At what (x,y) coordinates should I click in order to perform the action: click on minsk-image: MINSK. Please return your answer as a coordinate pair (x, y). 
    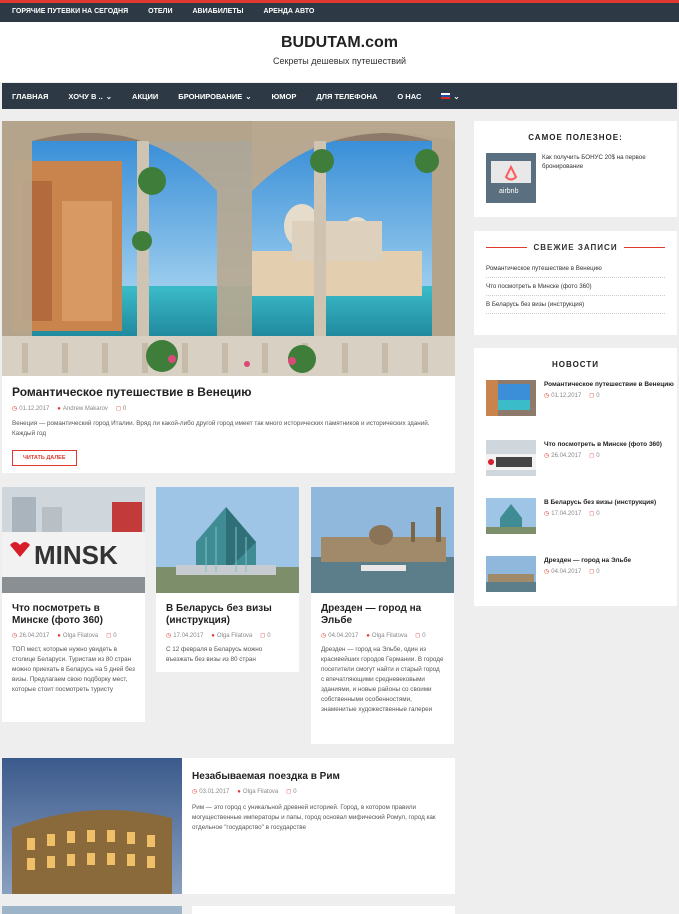
    Looking at the image, I should click on (73, 540).